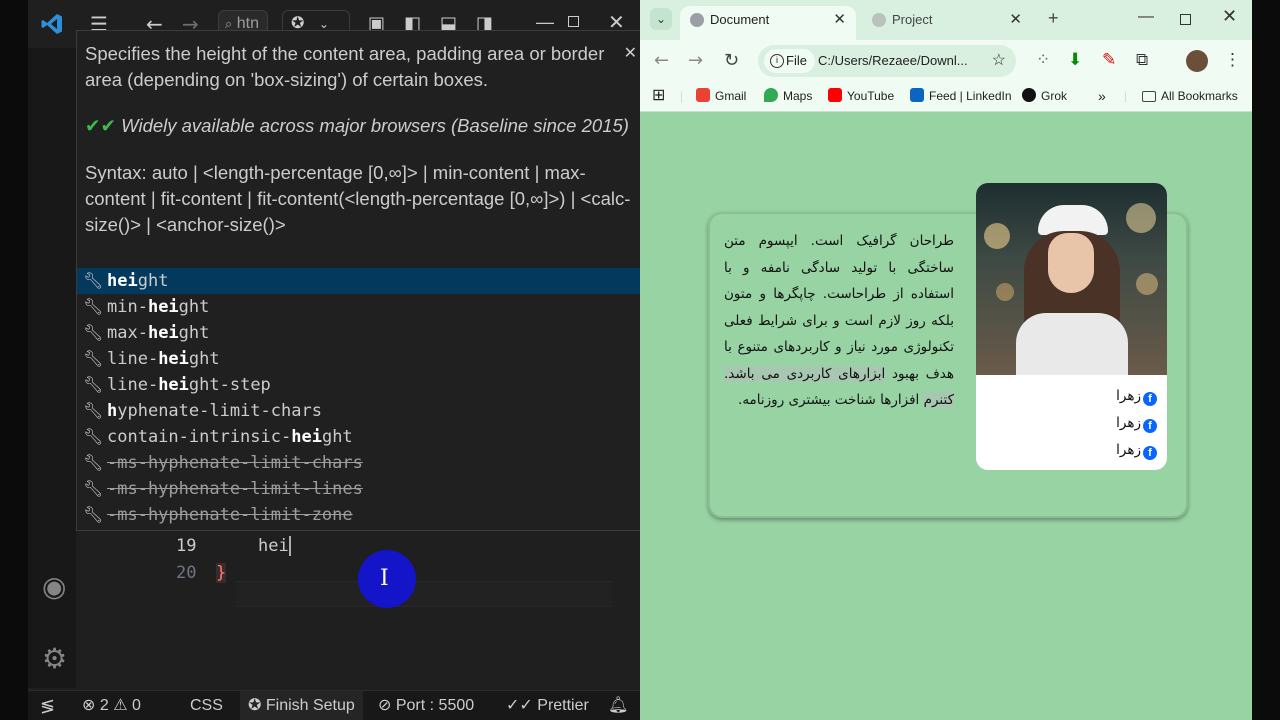 The image size is (1280, 720). What do you see at coordinates (1232, 60) in the screenshot?
I see `more-menu-icon: ⋮` at bounding box center [1232, 60].